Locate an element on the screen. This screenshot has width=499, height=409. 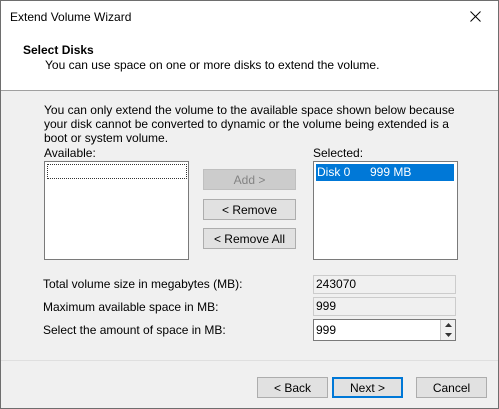
max-space-value: 999 is located at coordinates (384, 306).